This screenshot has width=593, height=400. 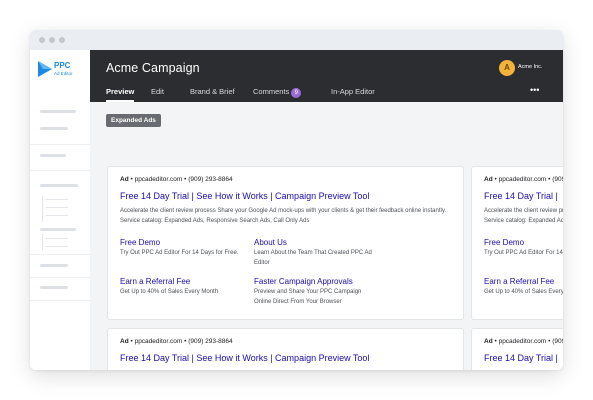 What do you see at coordinates (316, 281) in the screenshot?
I see `sitelink-title: Faster Campaign Approvals` at bounding box center [316, 281].